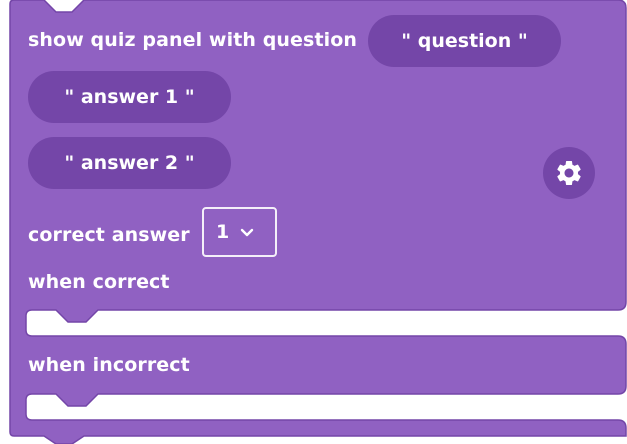  Describe the element at coordinates (129, 97) in the screenshot. I see `answer-1-input: " answer 1 "` at that location.